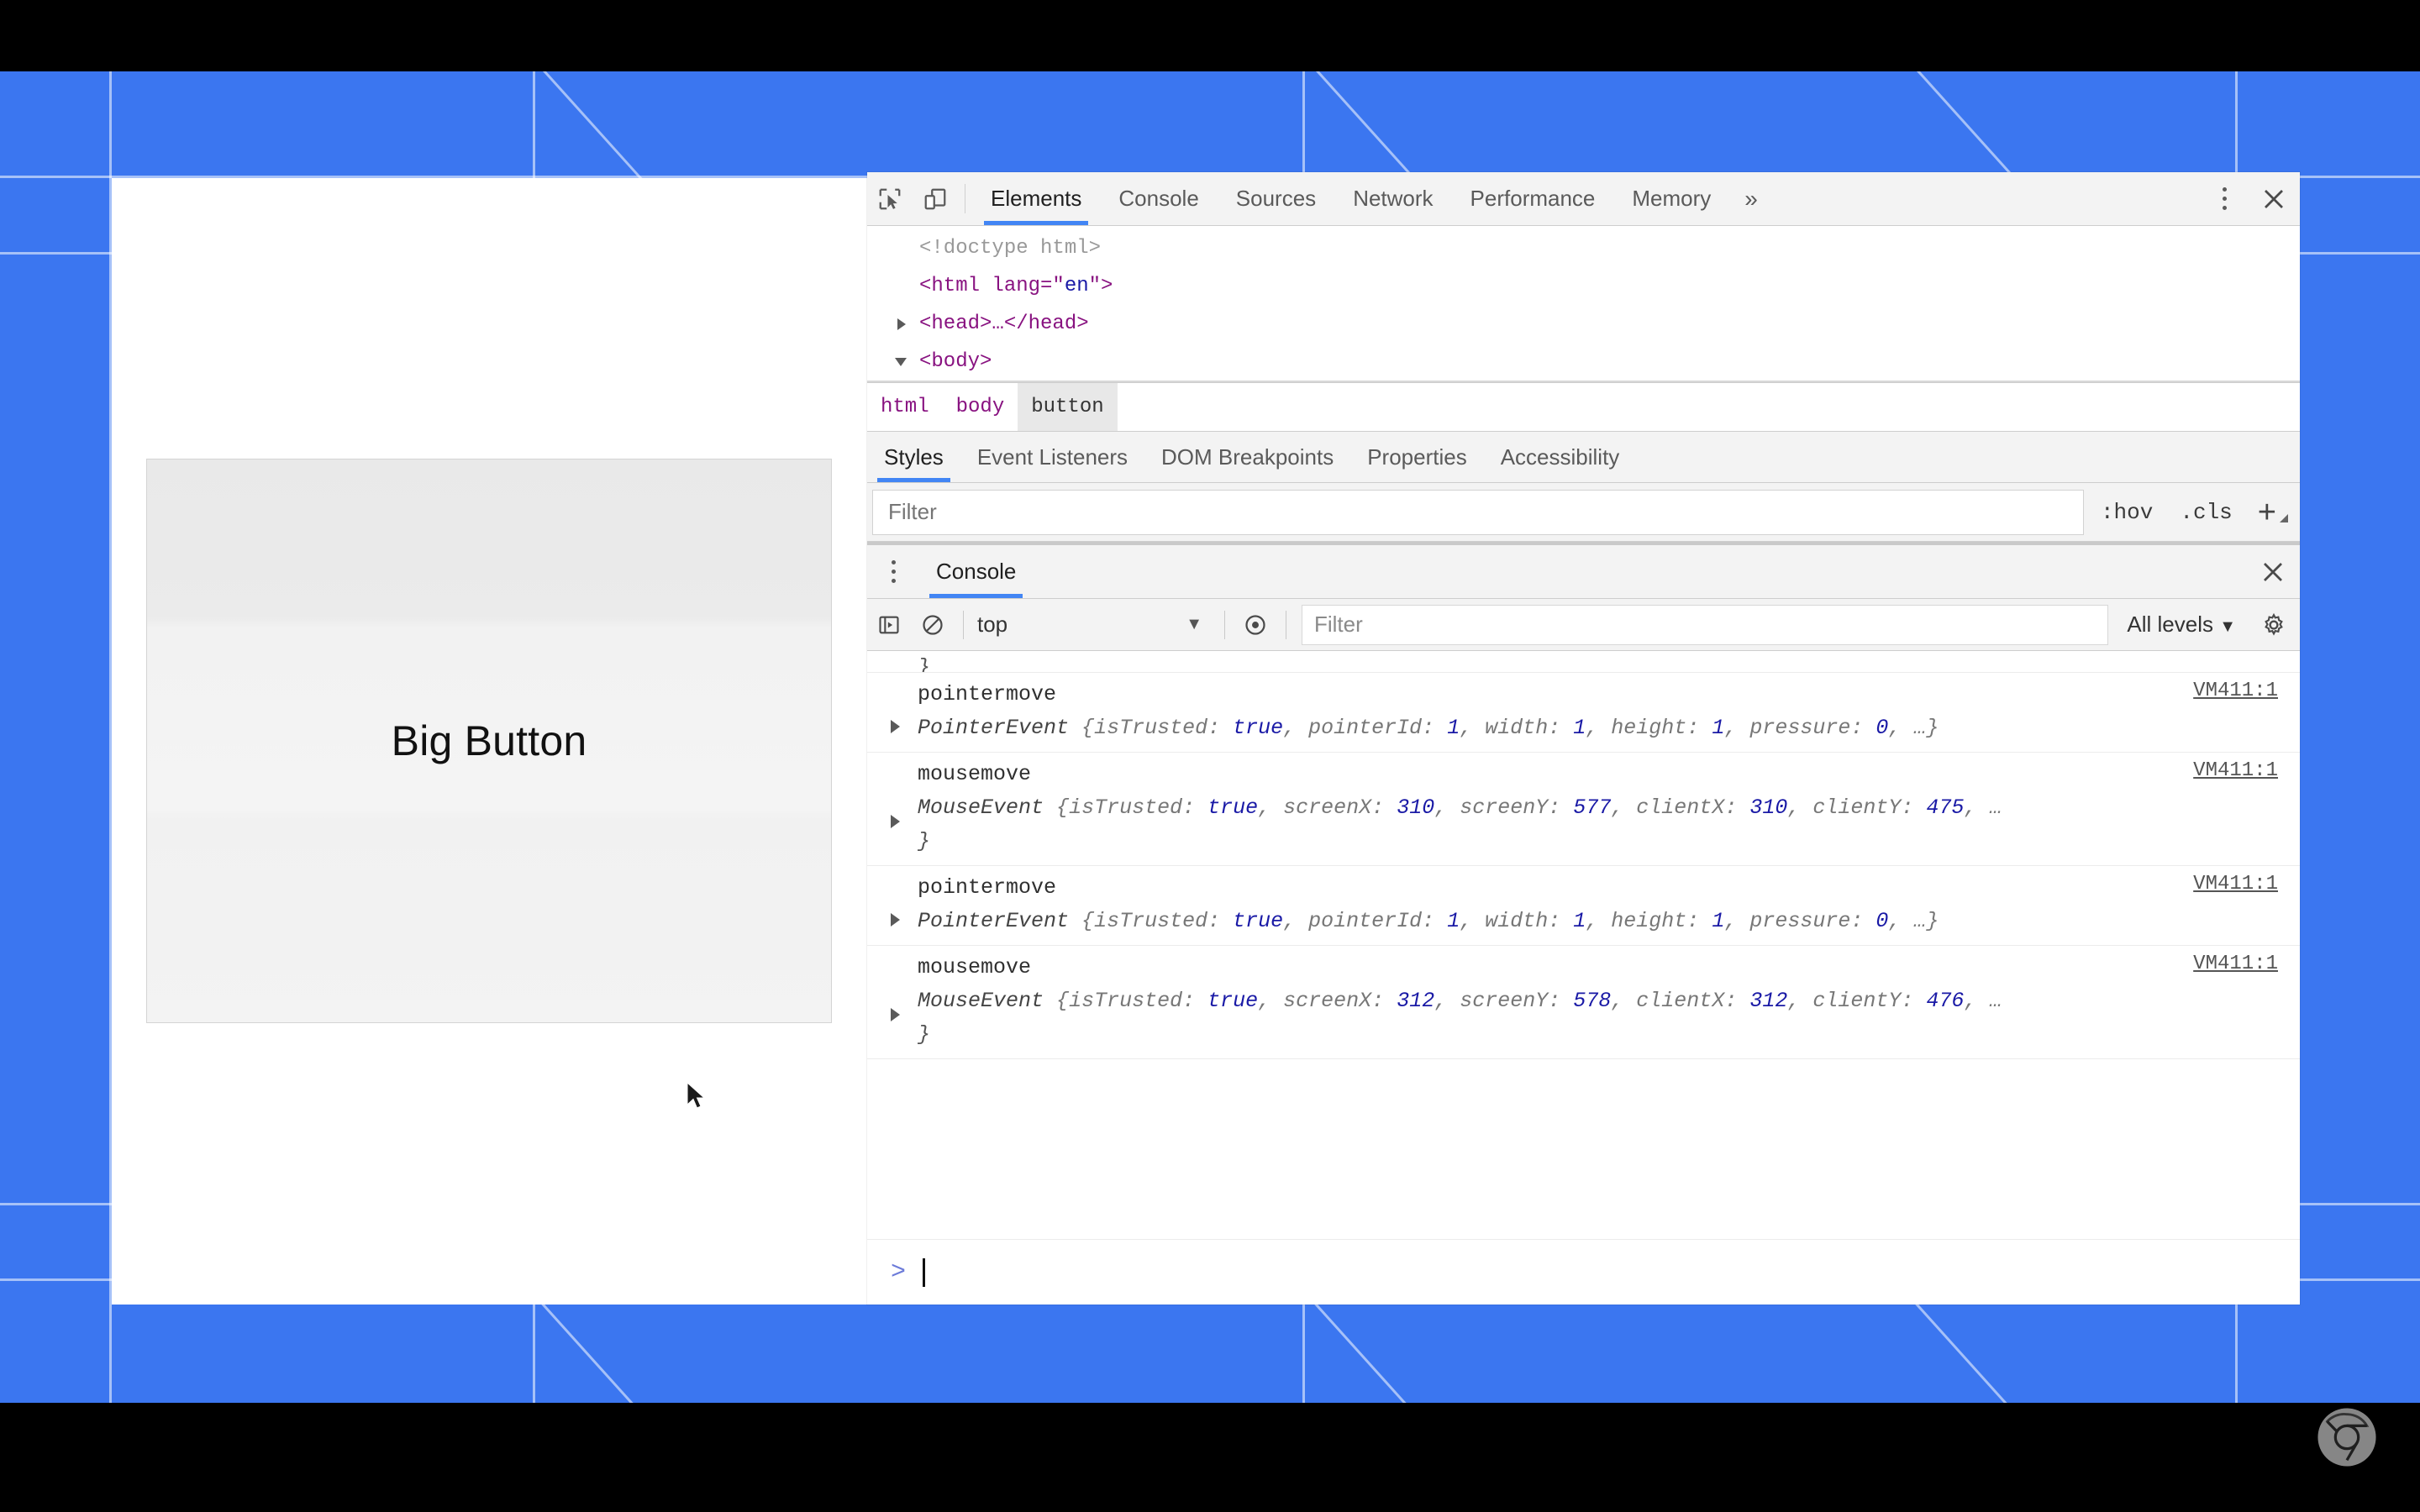 This screenshot has height=1512, width=2420. What do you see at coordinates (1052, 457) in the screenshot?
I see `tab-event-listeners: Event Listeners` at bounding box center [1052, 457].